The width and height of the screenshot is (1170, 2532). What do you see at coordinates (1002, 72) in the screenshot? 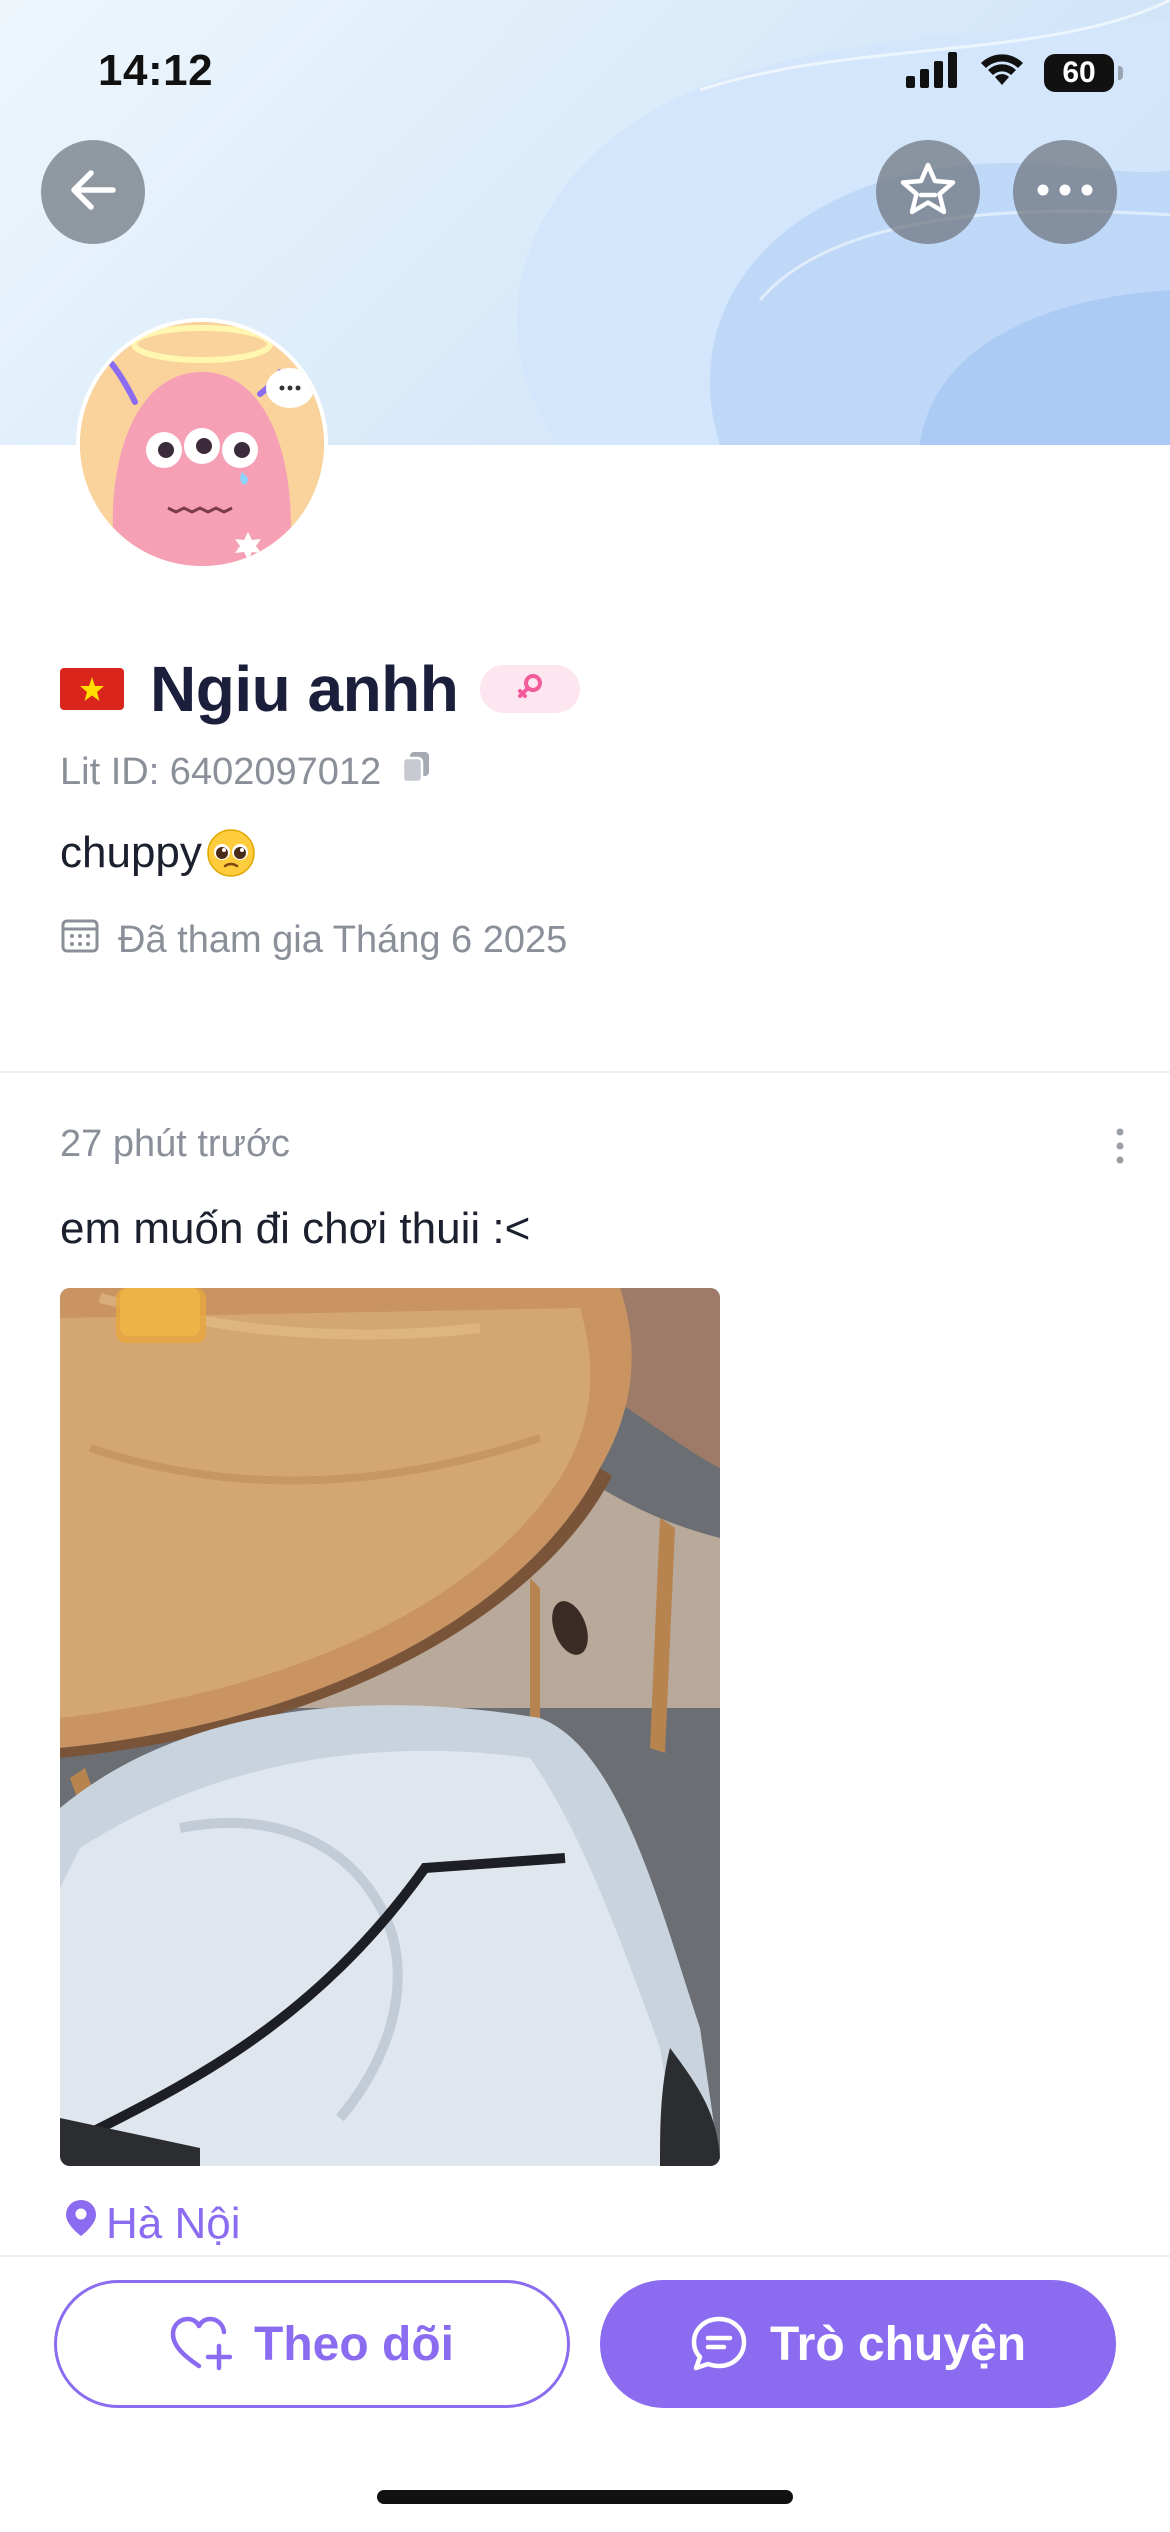
I see `wifi-icon` at bounding box center [1002, 72].